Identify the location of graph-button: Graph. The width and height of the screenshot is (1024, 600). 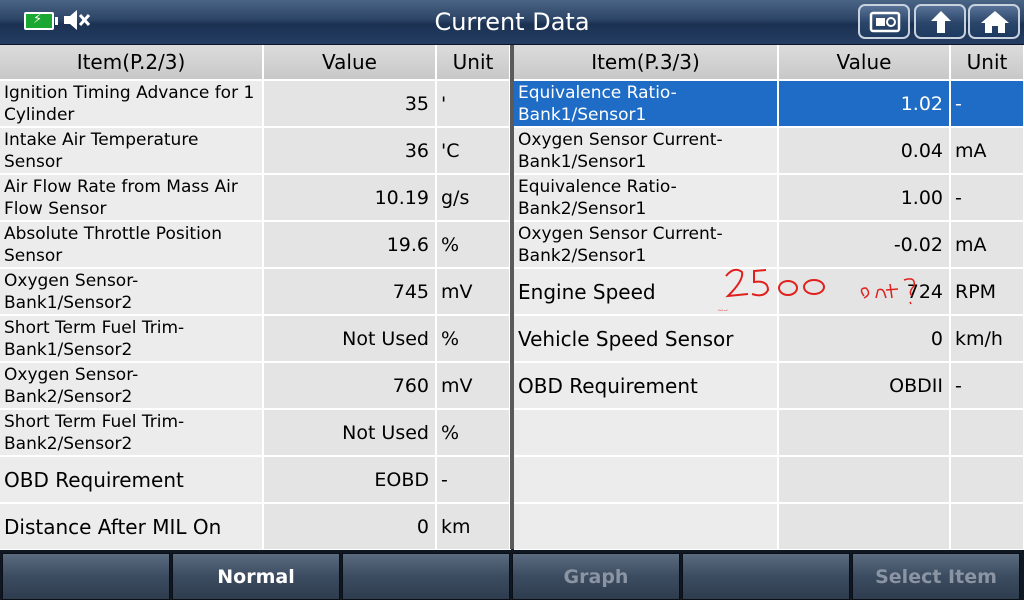
(596, 576).